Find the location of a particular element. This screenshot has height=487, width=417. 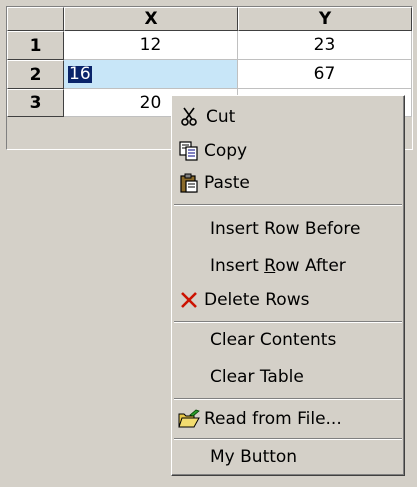

row-header-1: 1 is located at coordinates (35, 45).